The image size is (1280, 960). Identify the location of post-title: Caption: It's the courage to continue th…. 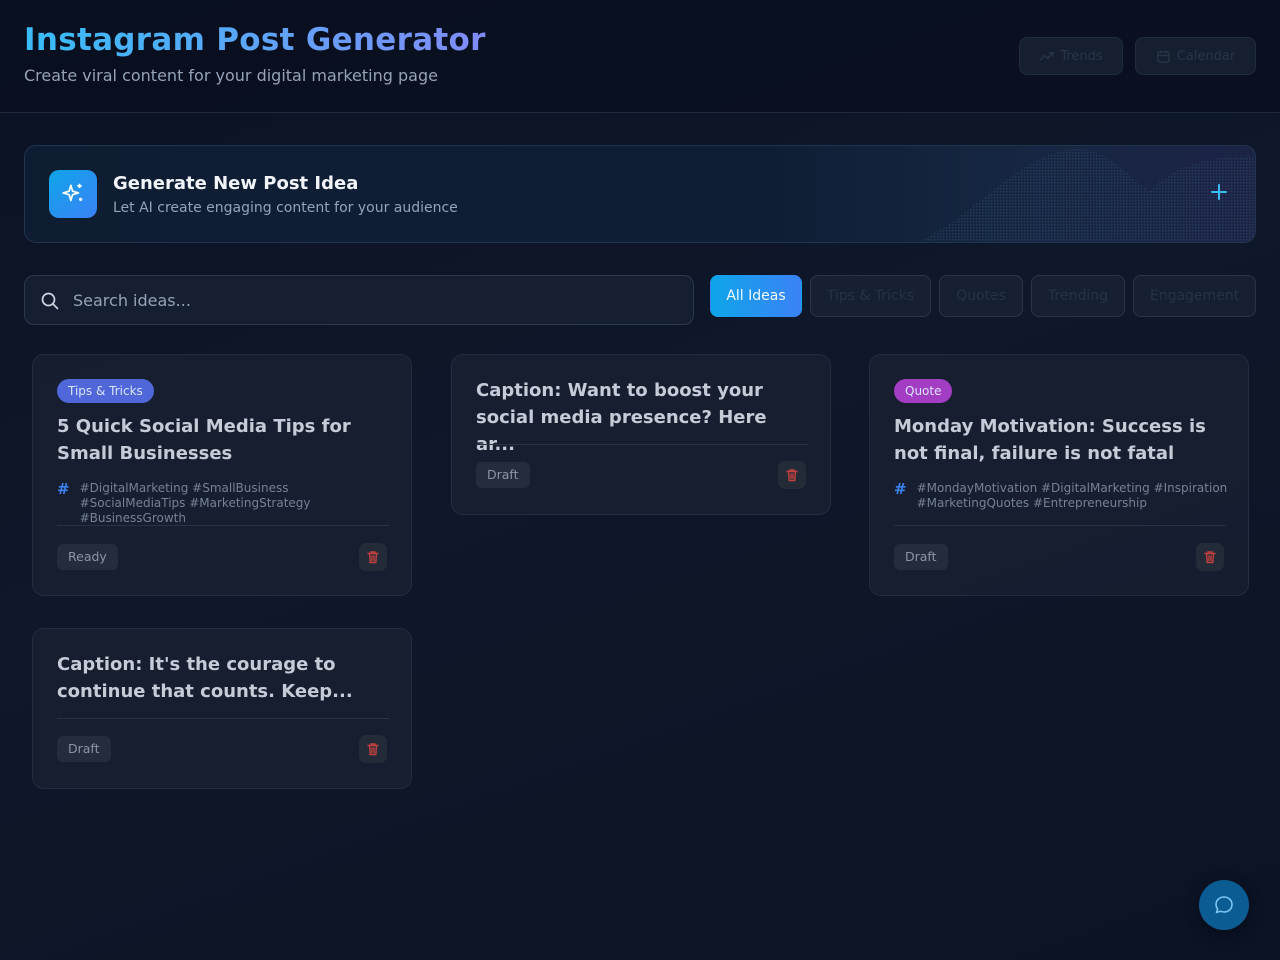
(205, 678).